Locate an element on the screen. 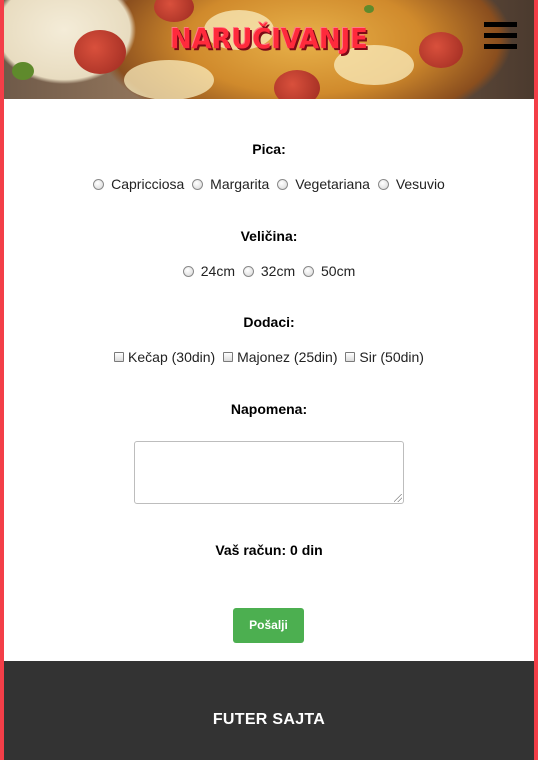  hamburger-menu-icon is located at coordinates (500, 36).